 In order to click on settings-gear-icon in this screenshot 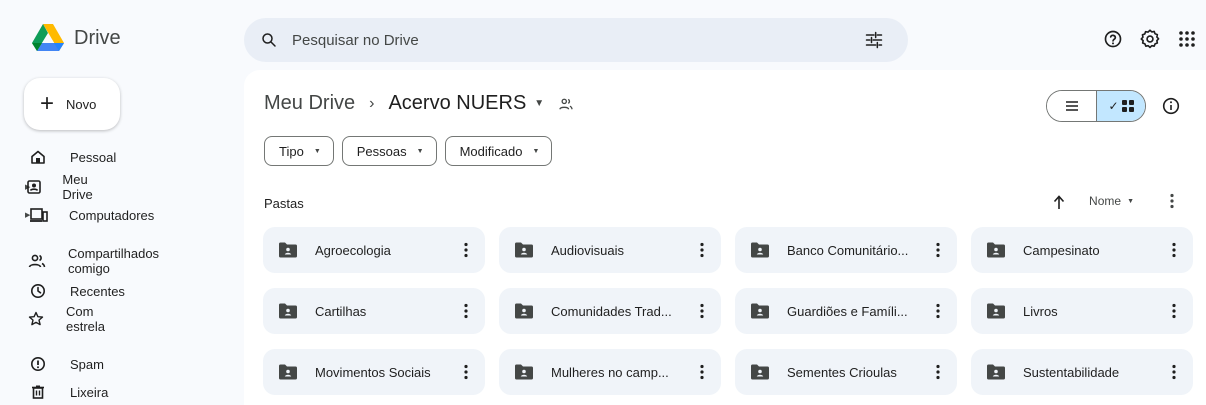, I will do `click(1150, 39)`.